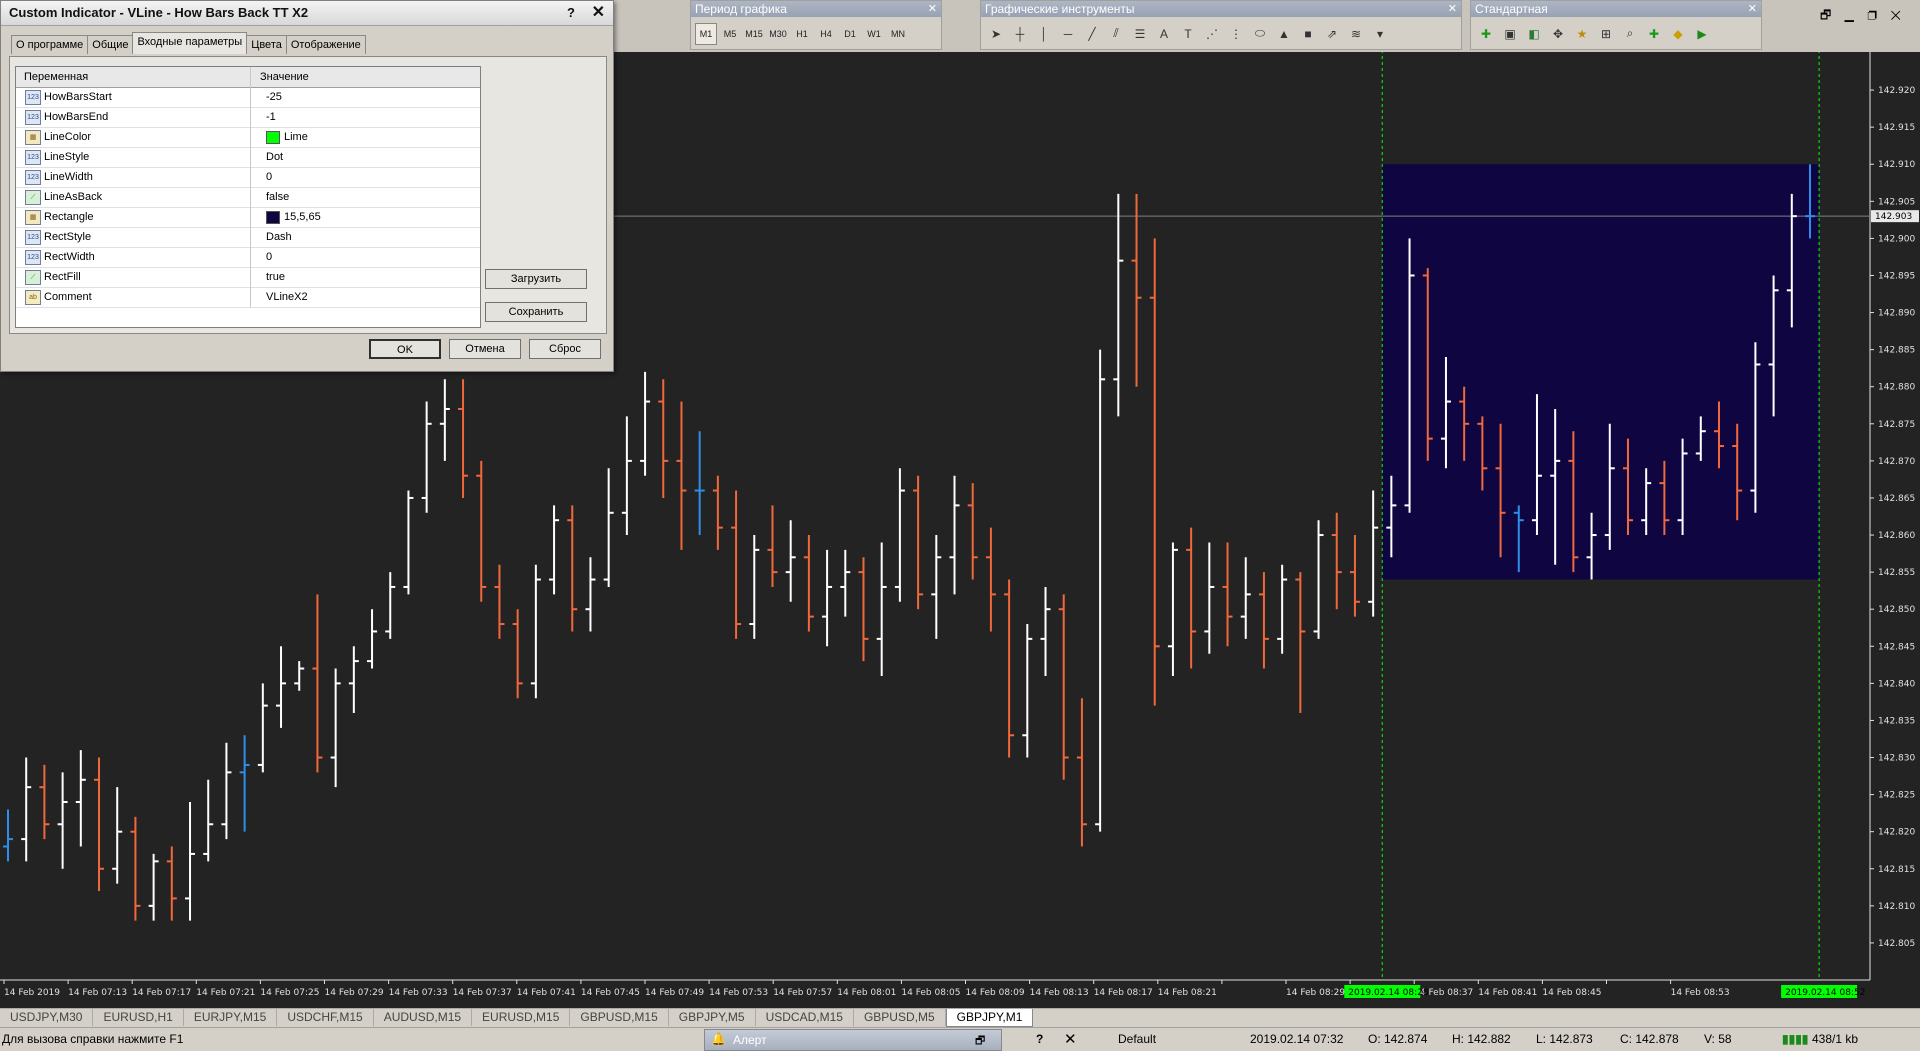 This screenshot has width=1920, height=1051. I want to click on dialog-tab-3: Цвета, so click(266, 44).